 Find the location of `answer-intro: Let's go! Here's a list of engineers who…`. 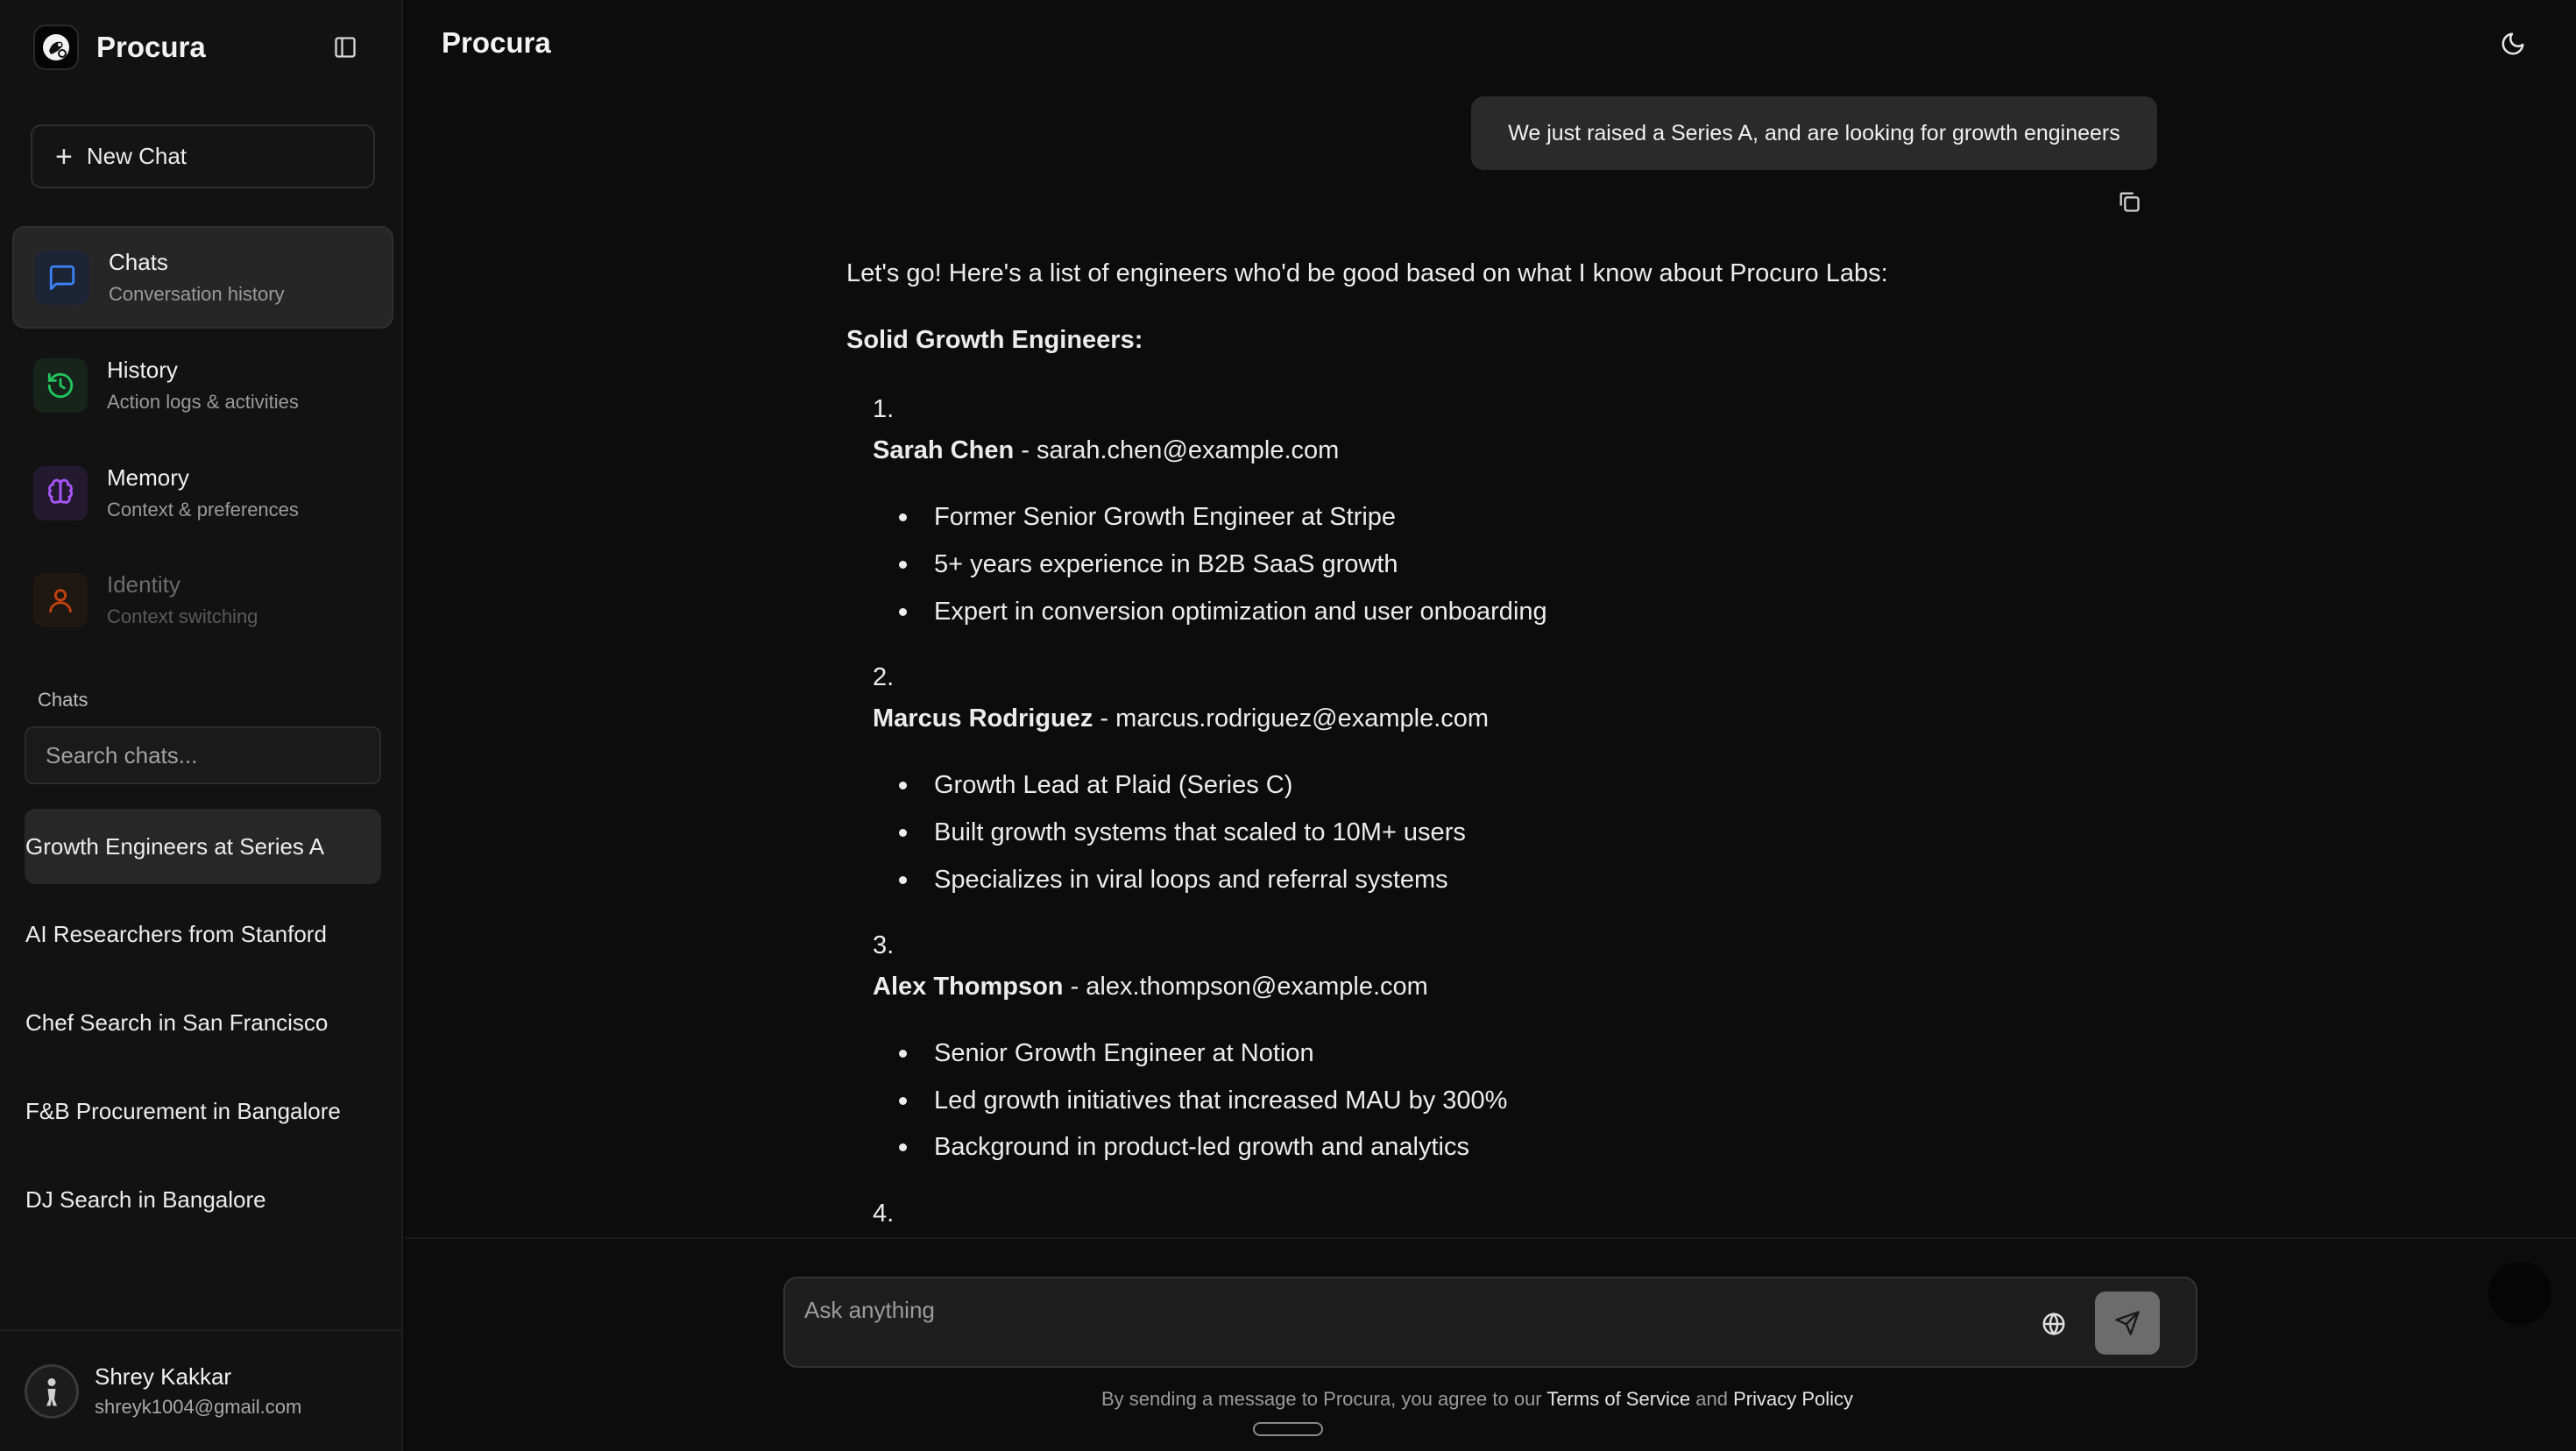

answer-intro: Let's go! Here's a list of engineers who… is located at coordinates (1367, 273).